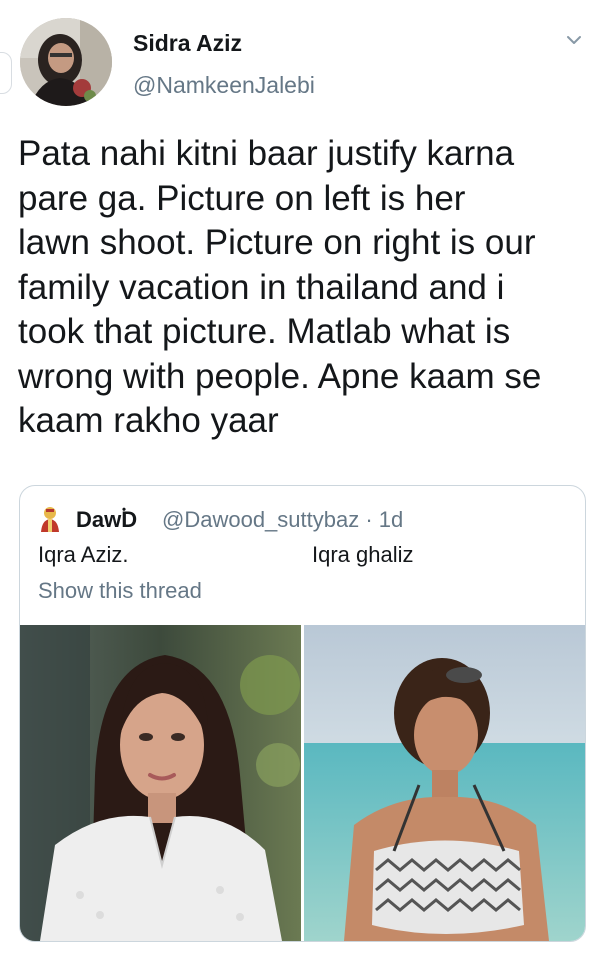 The image size is (597, 955). I want to click on quoted-handle-and-time: @Dawood_suttybaz · 1d, so click(282, 520).